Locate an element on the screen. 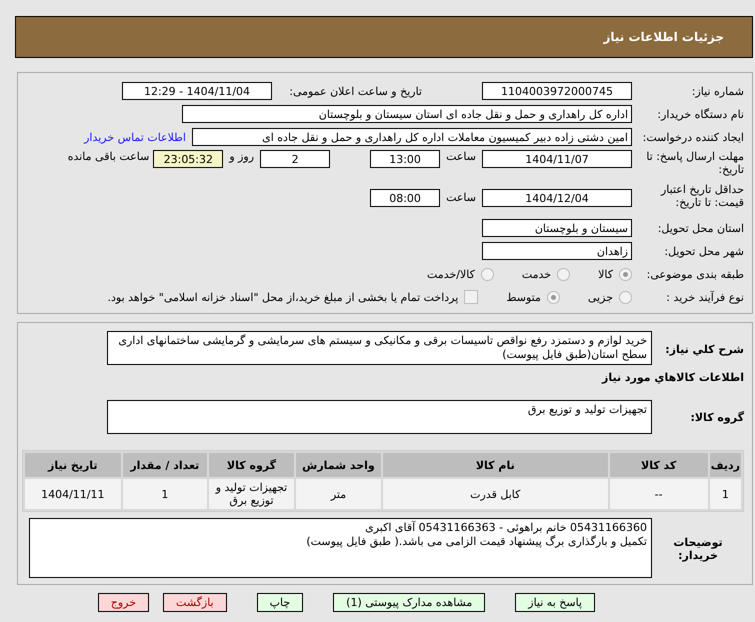  field-label: توضیحات خریدار: is located at coordinates (698, 549).